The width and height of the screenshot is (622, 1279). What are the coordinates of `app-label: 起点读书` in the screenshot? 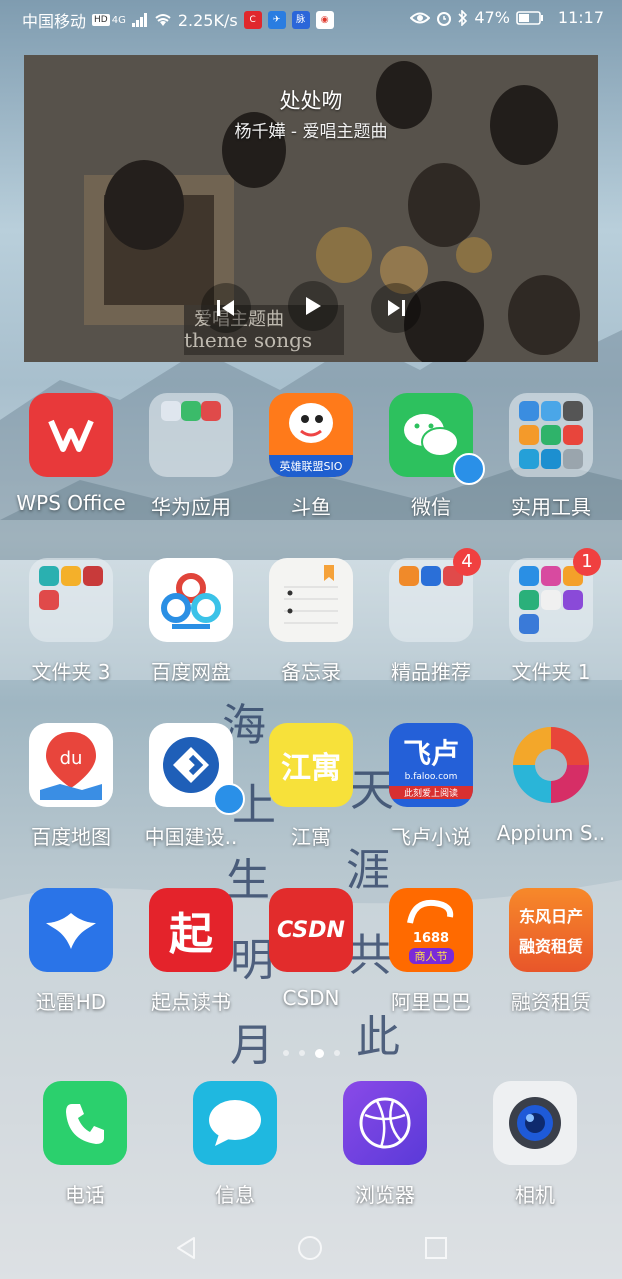 It's located at (191, 1002).